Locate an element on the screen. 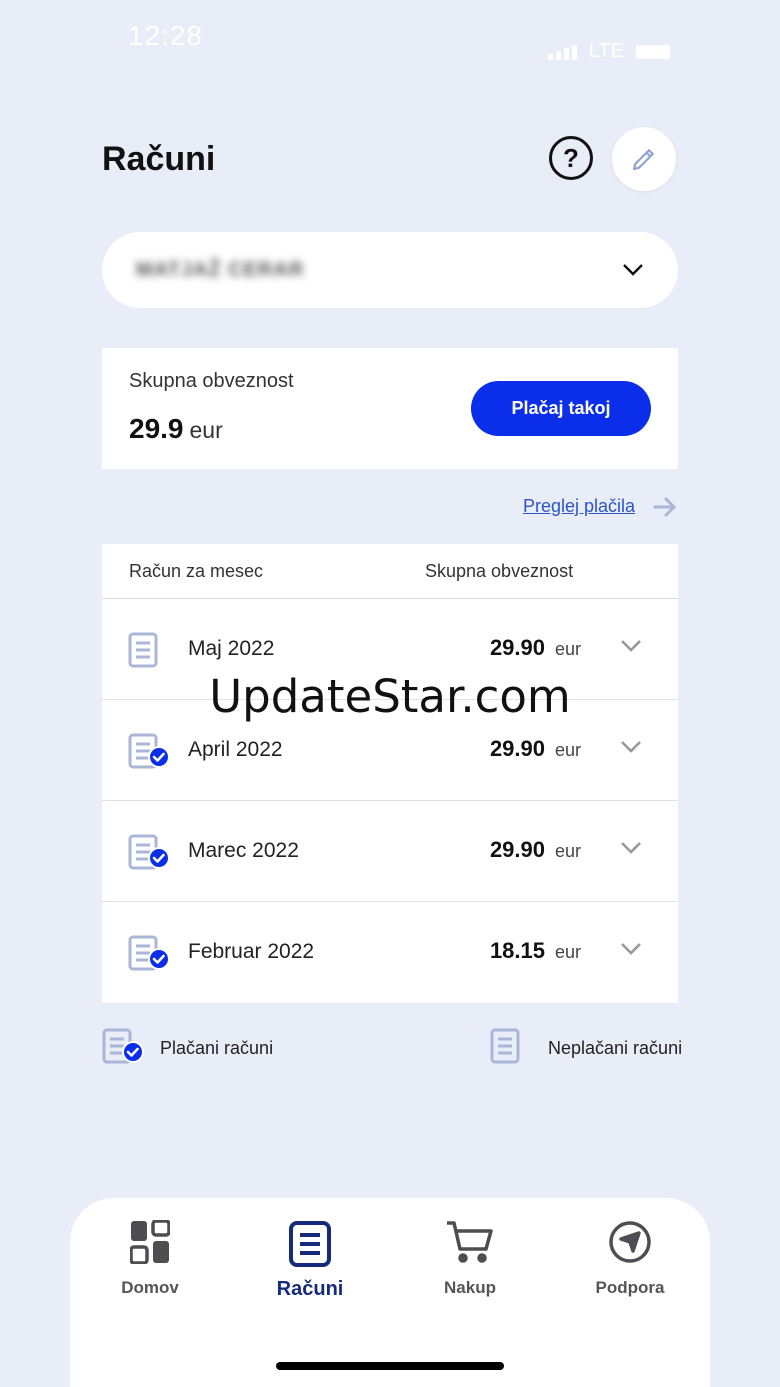 Image resolution: width=780 pixels, height=1387 pixels. bill-month: Maj 2022 is located at coordinates (231, 648).